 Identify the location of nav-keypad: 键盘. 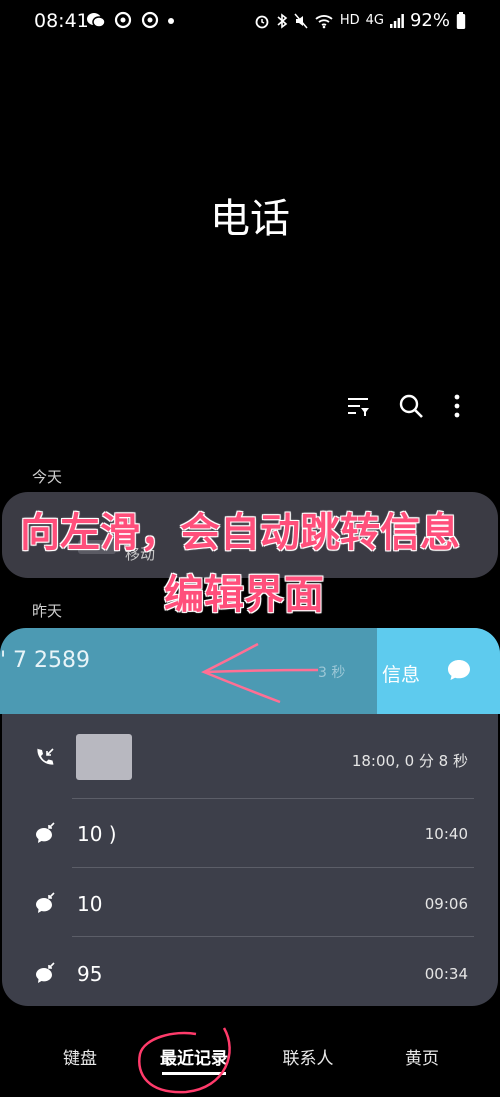
(80, 1056).